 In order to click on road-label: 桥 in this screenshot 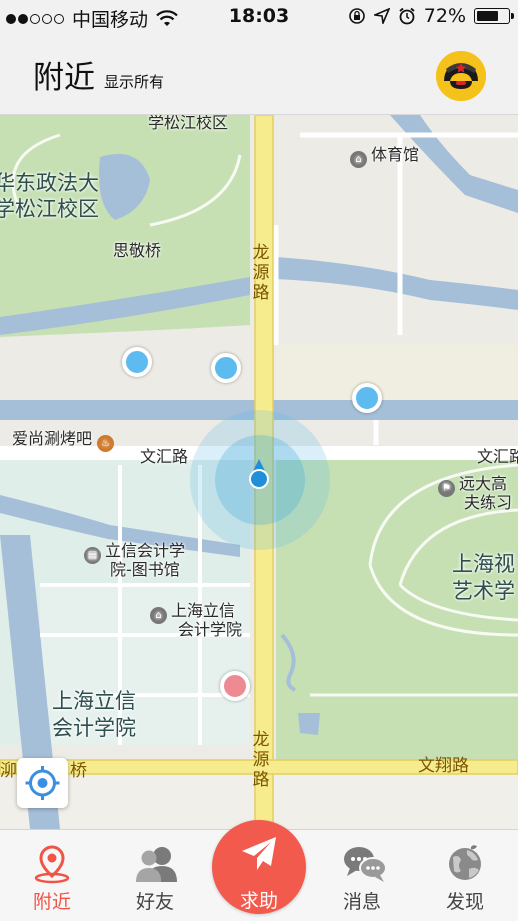, I will do `click(78, 771)`.